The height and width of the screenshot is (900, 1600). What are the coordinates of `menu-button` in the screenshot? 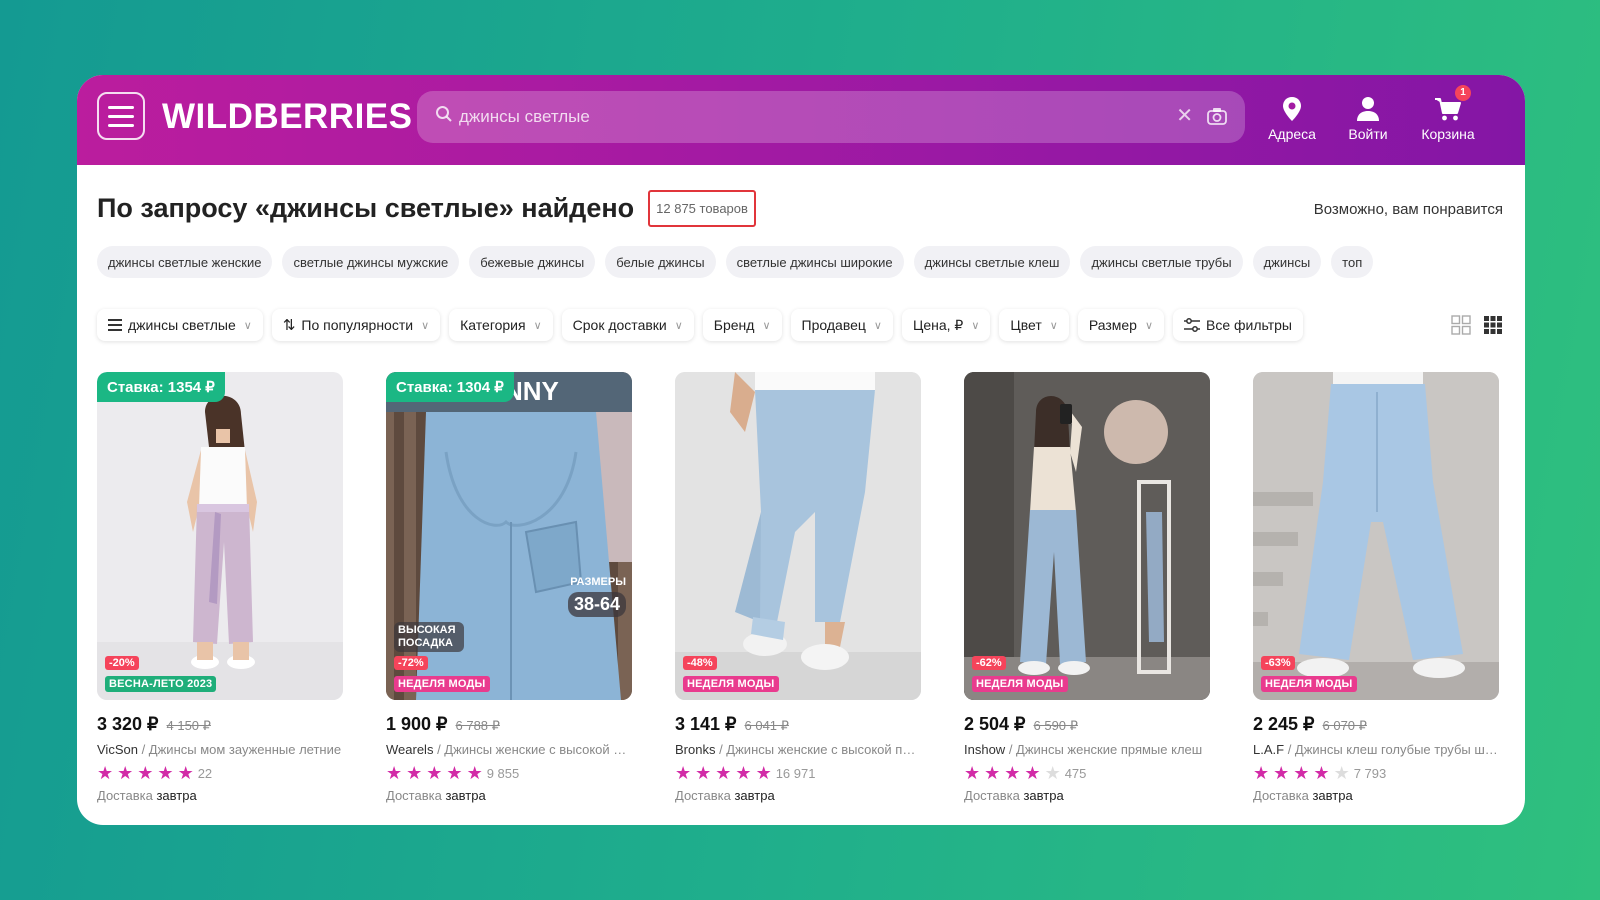 It's located at (121, 116).